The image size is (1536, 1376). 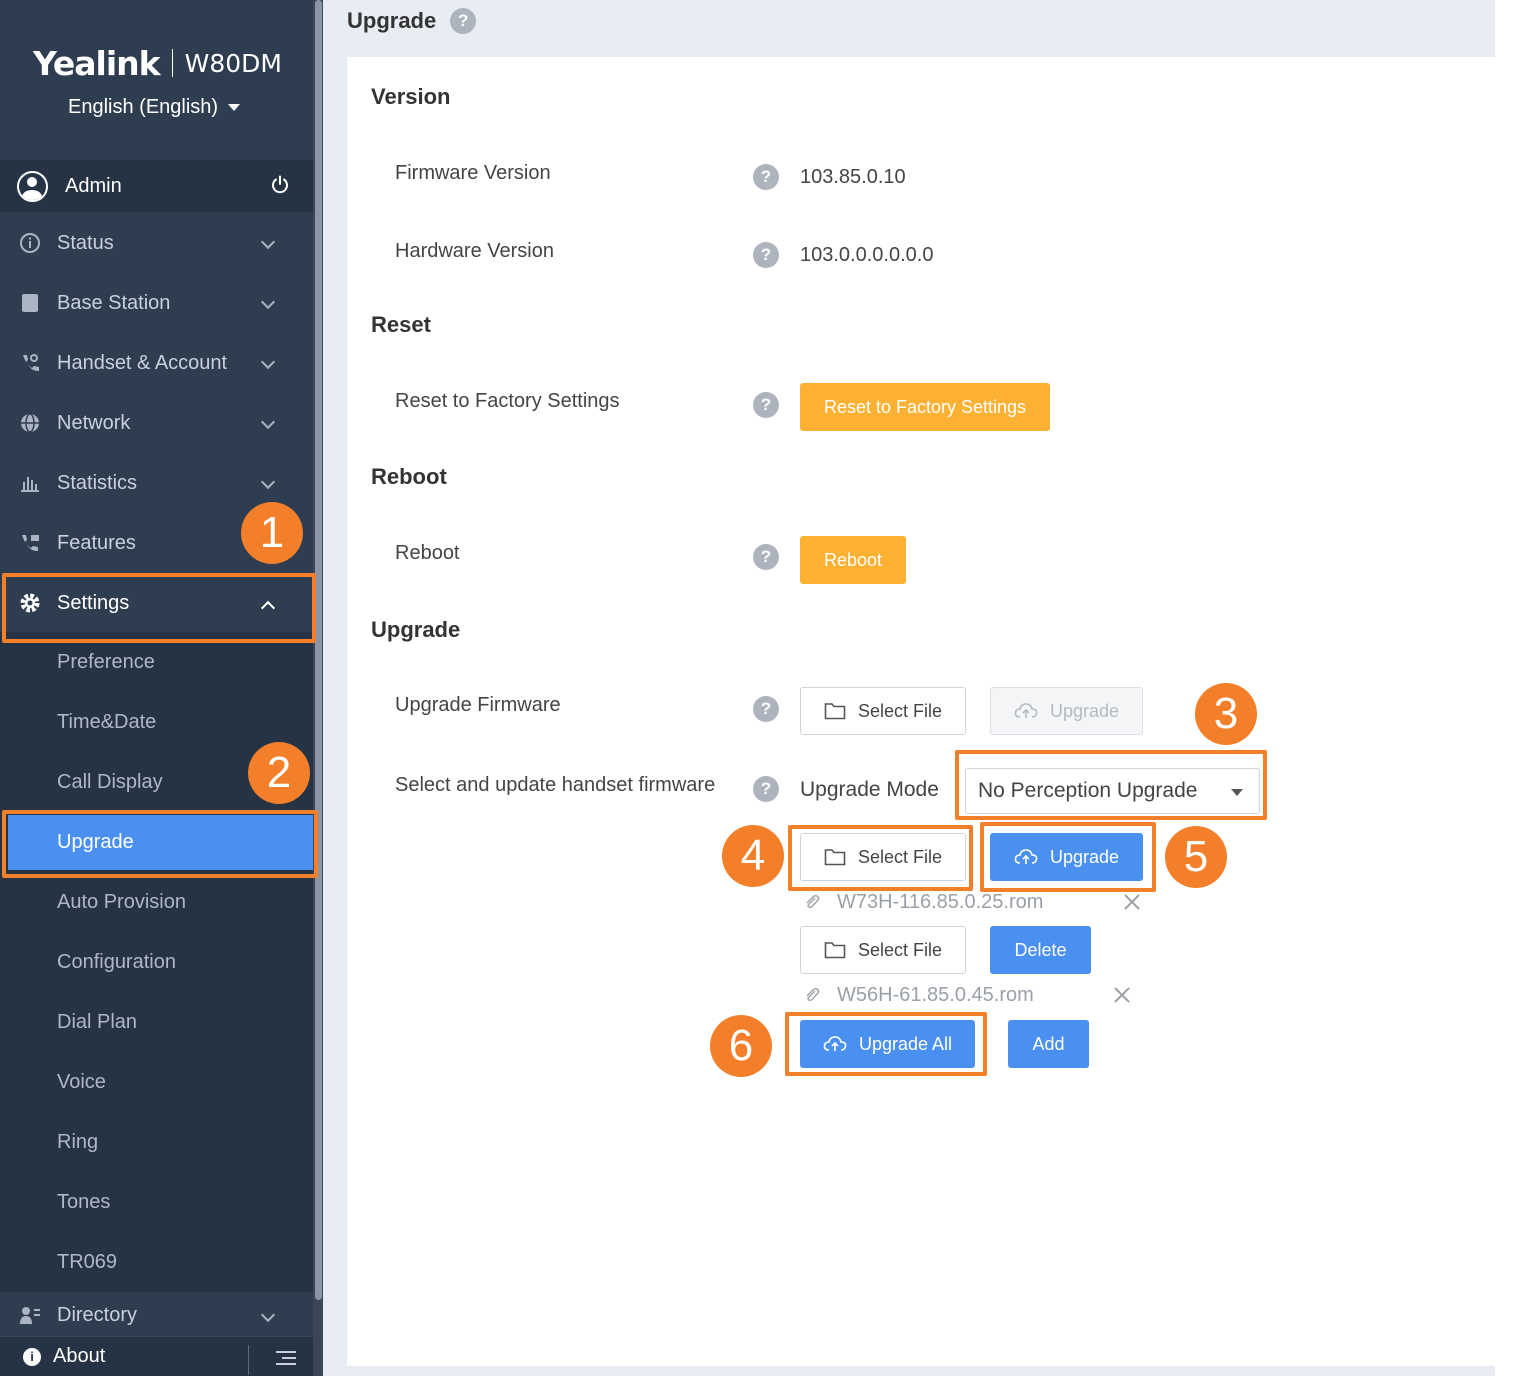 I want to click on nav-handset-account-label: Handset & Account, so click(x=142, y=362).